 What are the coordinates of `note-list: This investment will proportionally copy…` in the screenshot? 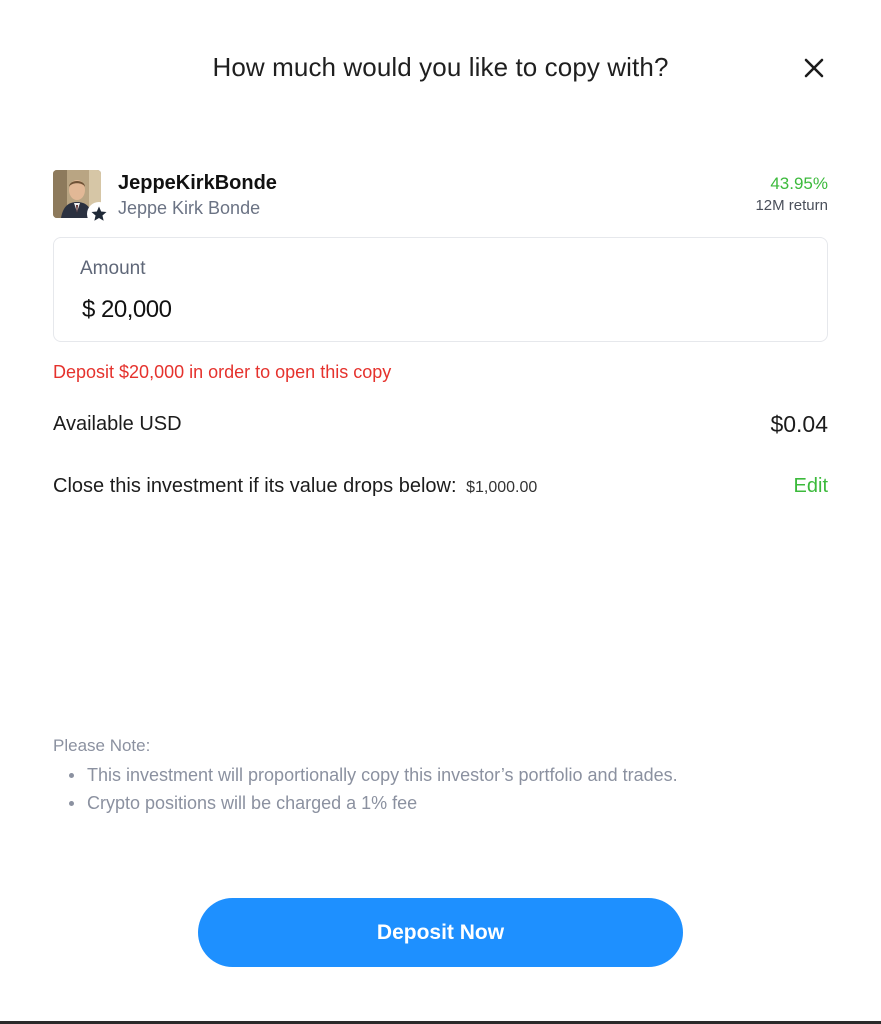 It's located at (440, 789).